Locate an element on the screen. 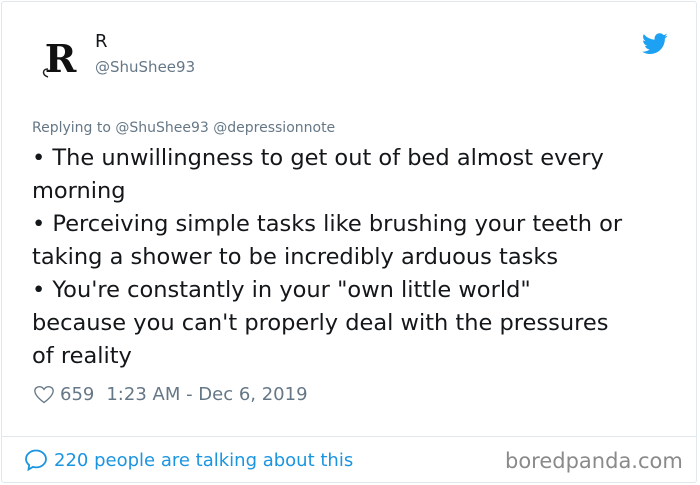 The image size is (700, 485). avatar-flourish is located at coordinates (45, 73).